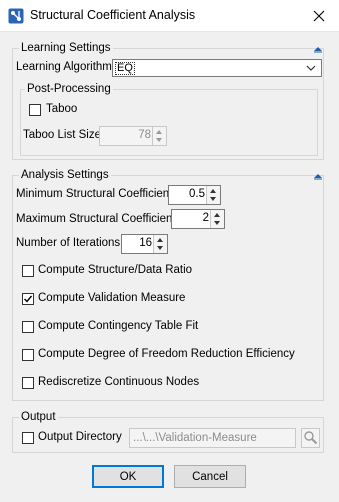 This screenshot has height=502, width=339. Describe the element at coordinates (169, 119) in the screenshot. I see `post-processing-group: Post-Processing Taboo Taboo List Size 78` at that location.